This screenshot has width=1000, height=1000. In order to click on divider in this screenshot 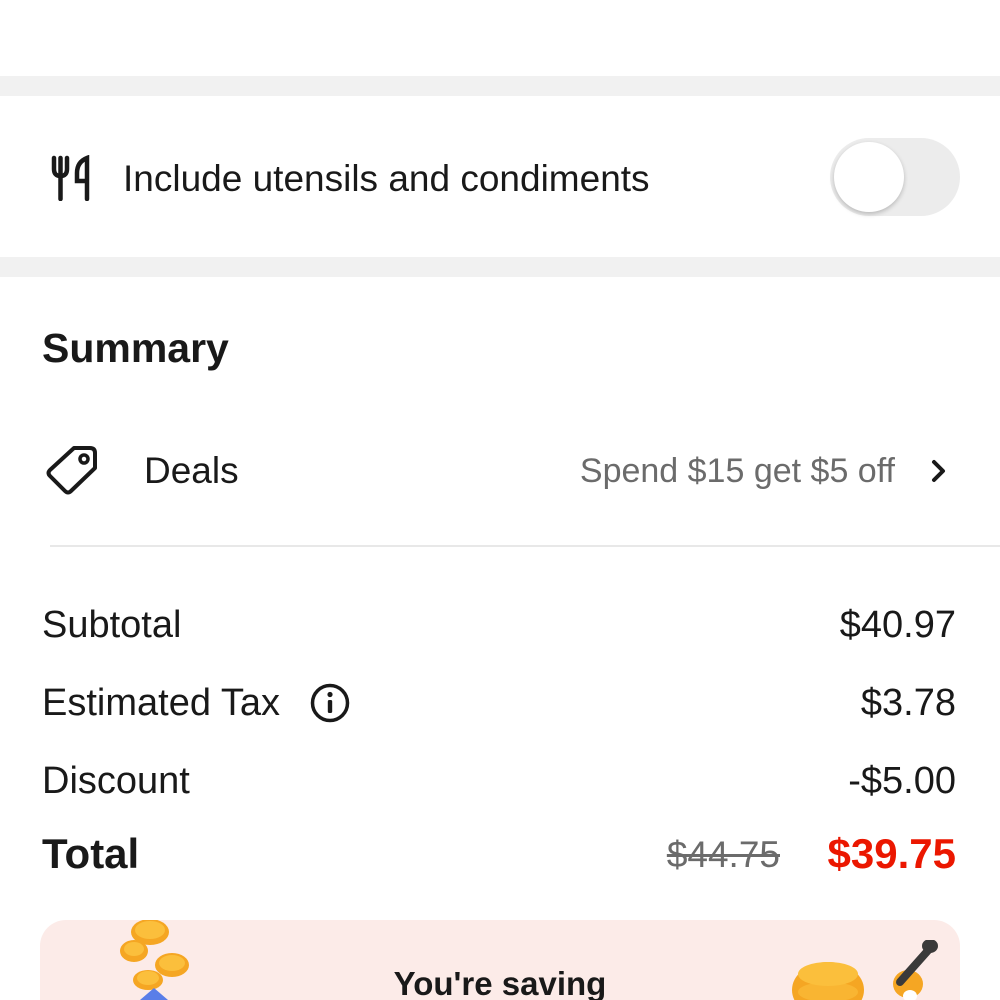, I will do `click(525, 546)`.